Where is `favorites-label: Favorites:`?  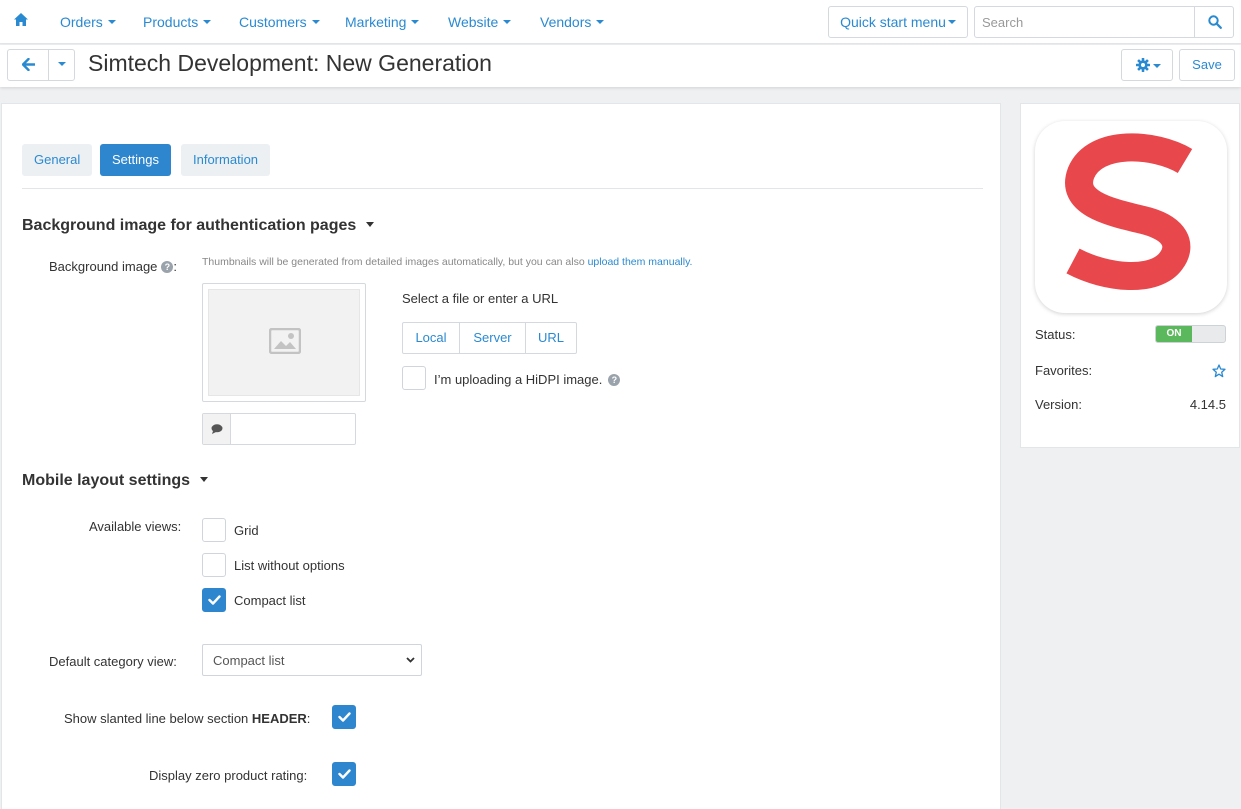
favorites-label: Favorites: is located at coordinates (1064, 370).